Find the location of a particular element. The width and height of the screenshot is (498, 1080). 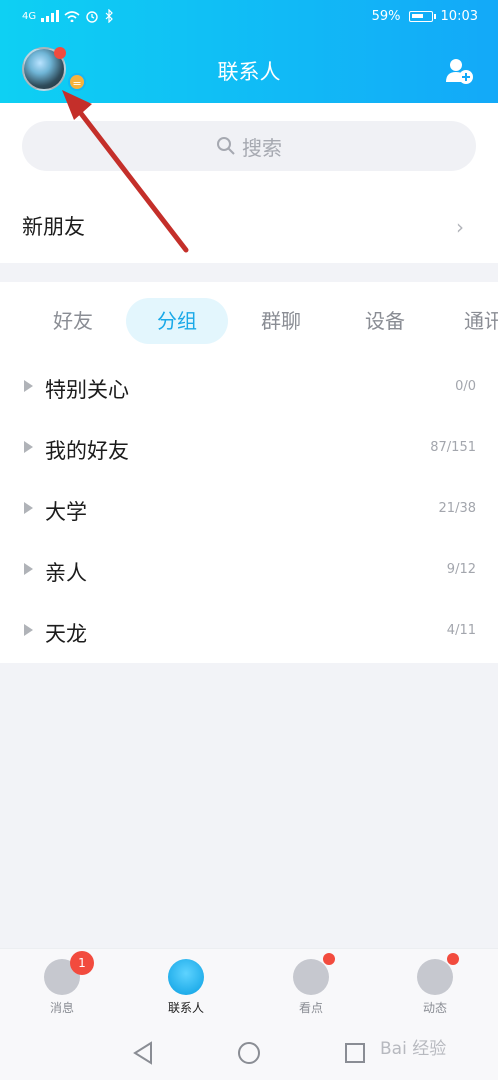

group-name: 特别关心 is located at coordinates (87, 390).